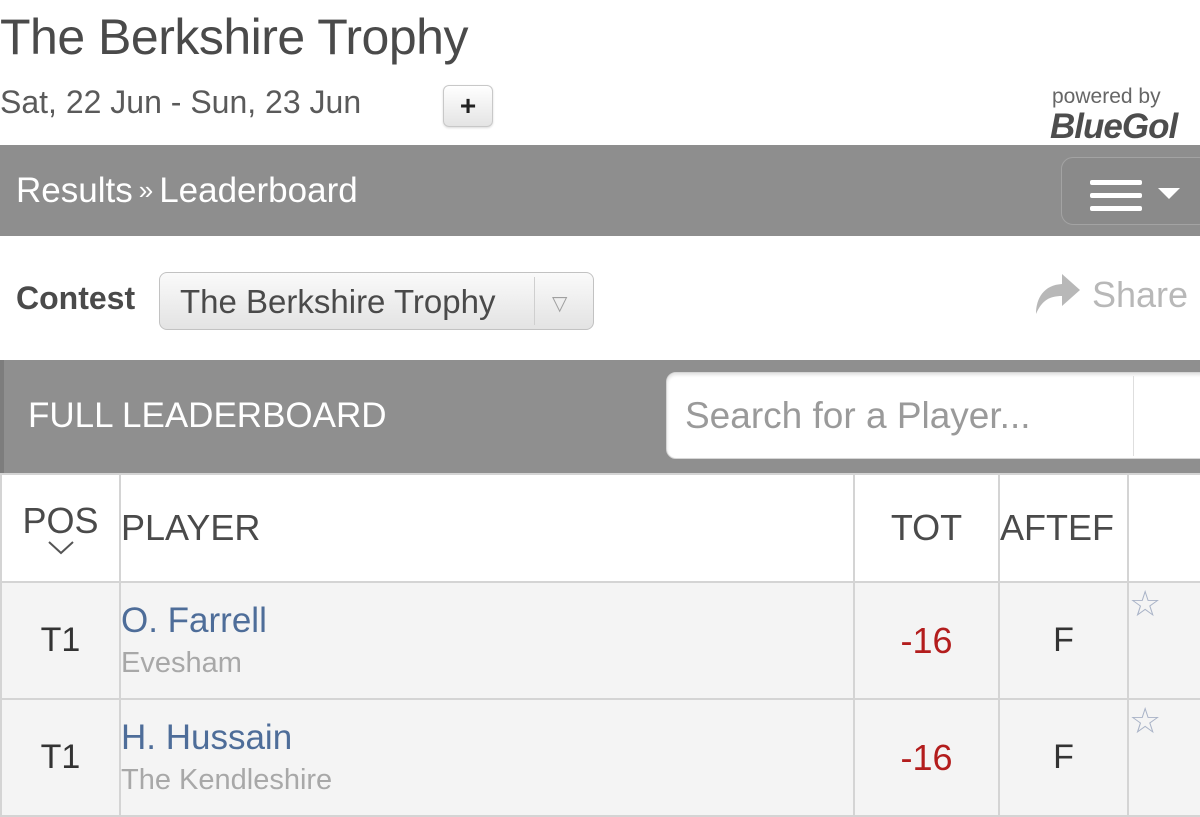 This screenshot has width=1200, height=817. Describe the element at coordinates (338, 301) in the screenshot. I see `contest-selected-value: The Berkshire Trophy` at that location.